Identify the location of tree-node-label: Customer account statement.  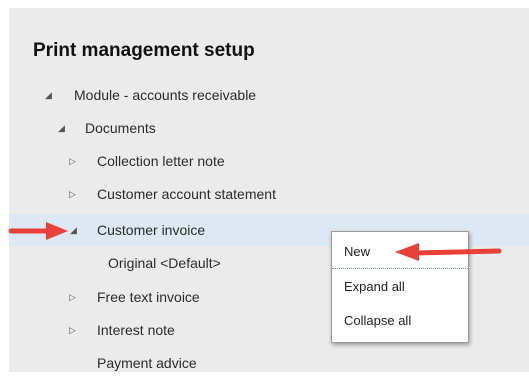
(186, 194).